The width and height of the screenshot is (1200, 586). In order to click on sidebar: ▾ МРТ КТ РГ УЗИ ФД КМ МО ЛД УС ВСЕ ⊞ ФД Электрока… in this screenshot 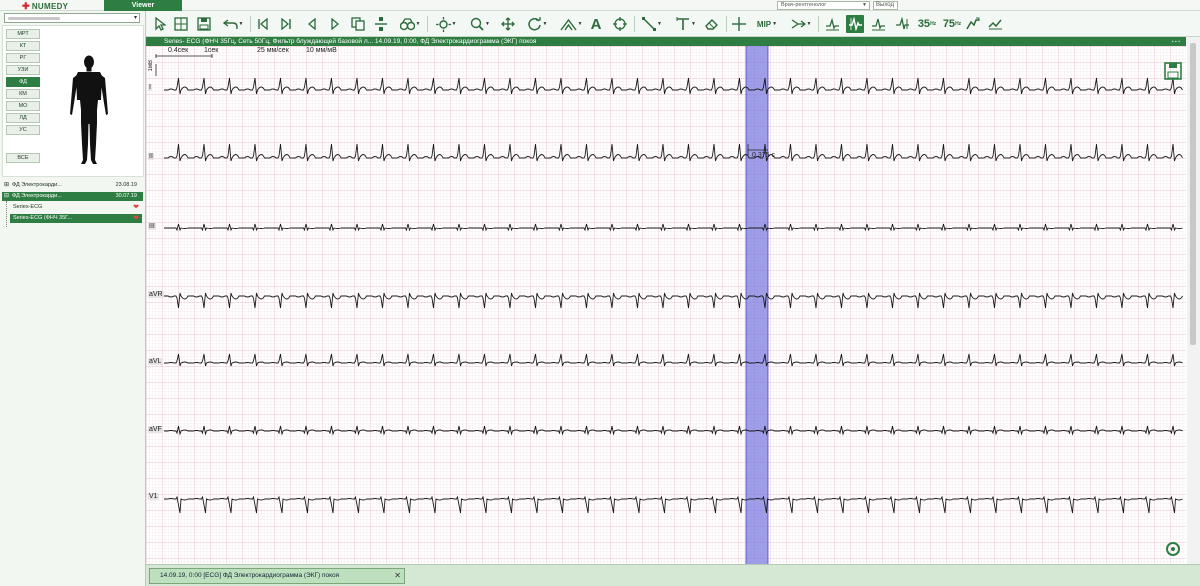, I will do `click(73, 298)`.